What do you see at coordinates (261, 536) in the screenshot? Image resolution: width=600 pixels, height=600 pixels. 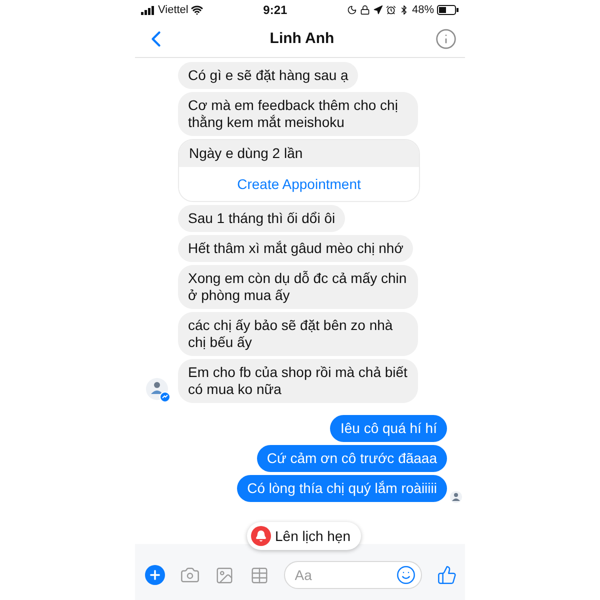 I see `bell-icon` at bounding box center [261, 536].